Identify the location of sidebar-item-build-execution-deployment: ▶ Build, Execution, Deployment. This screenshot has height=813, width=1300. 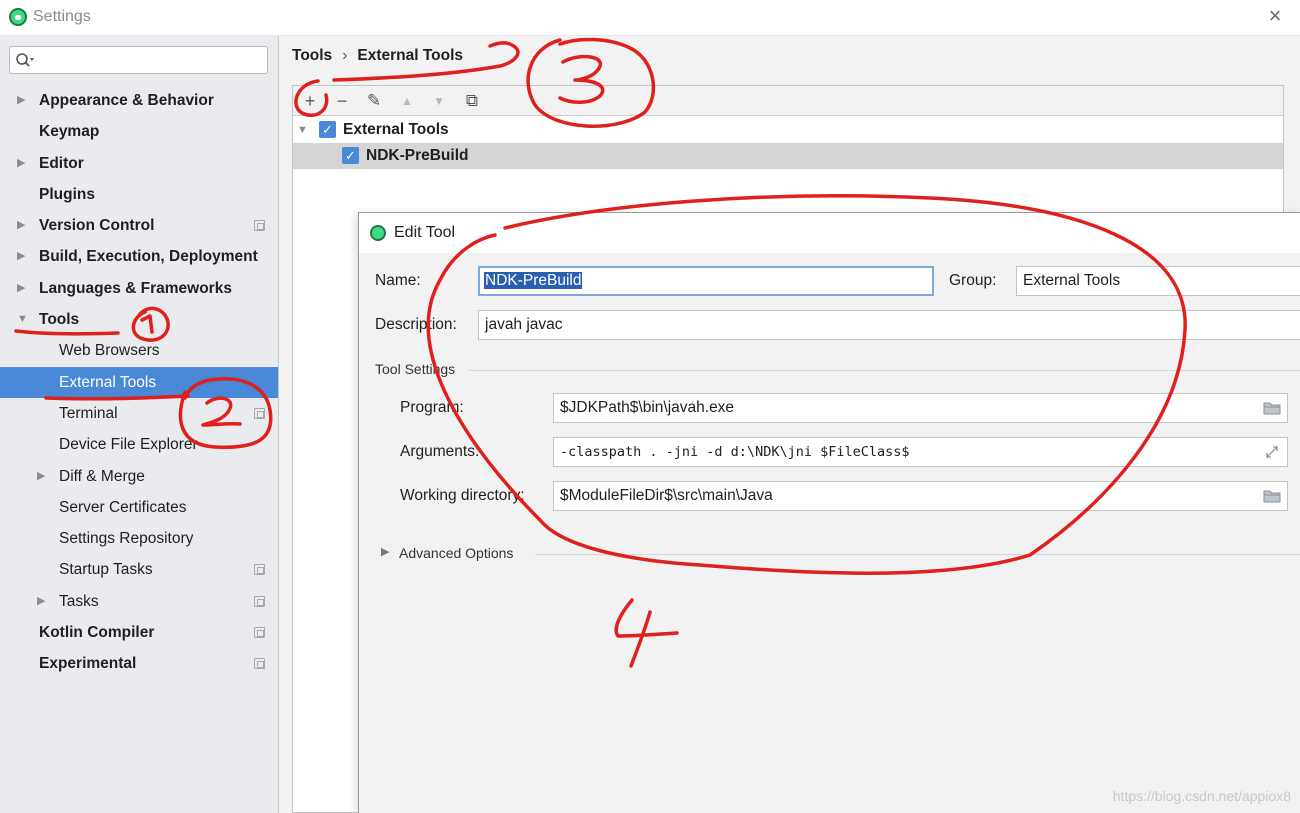
(139, 256).